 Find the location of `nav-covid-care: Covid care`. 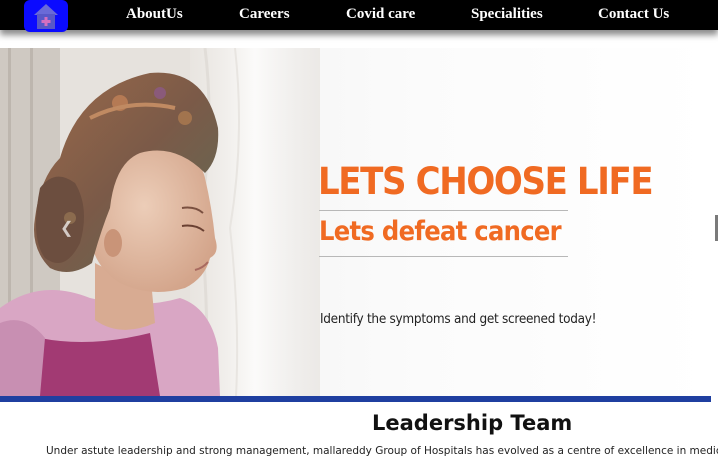

nav-covid-care: Covid care is located at coordinates (380, 14).